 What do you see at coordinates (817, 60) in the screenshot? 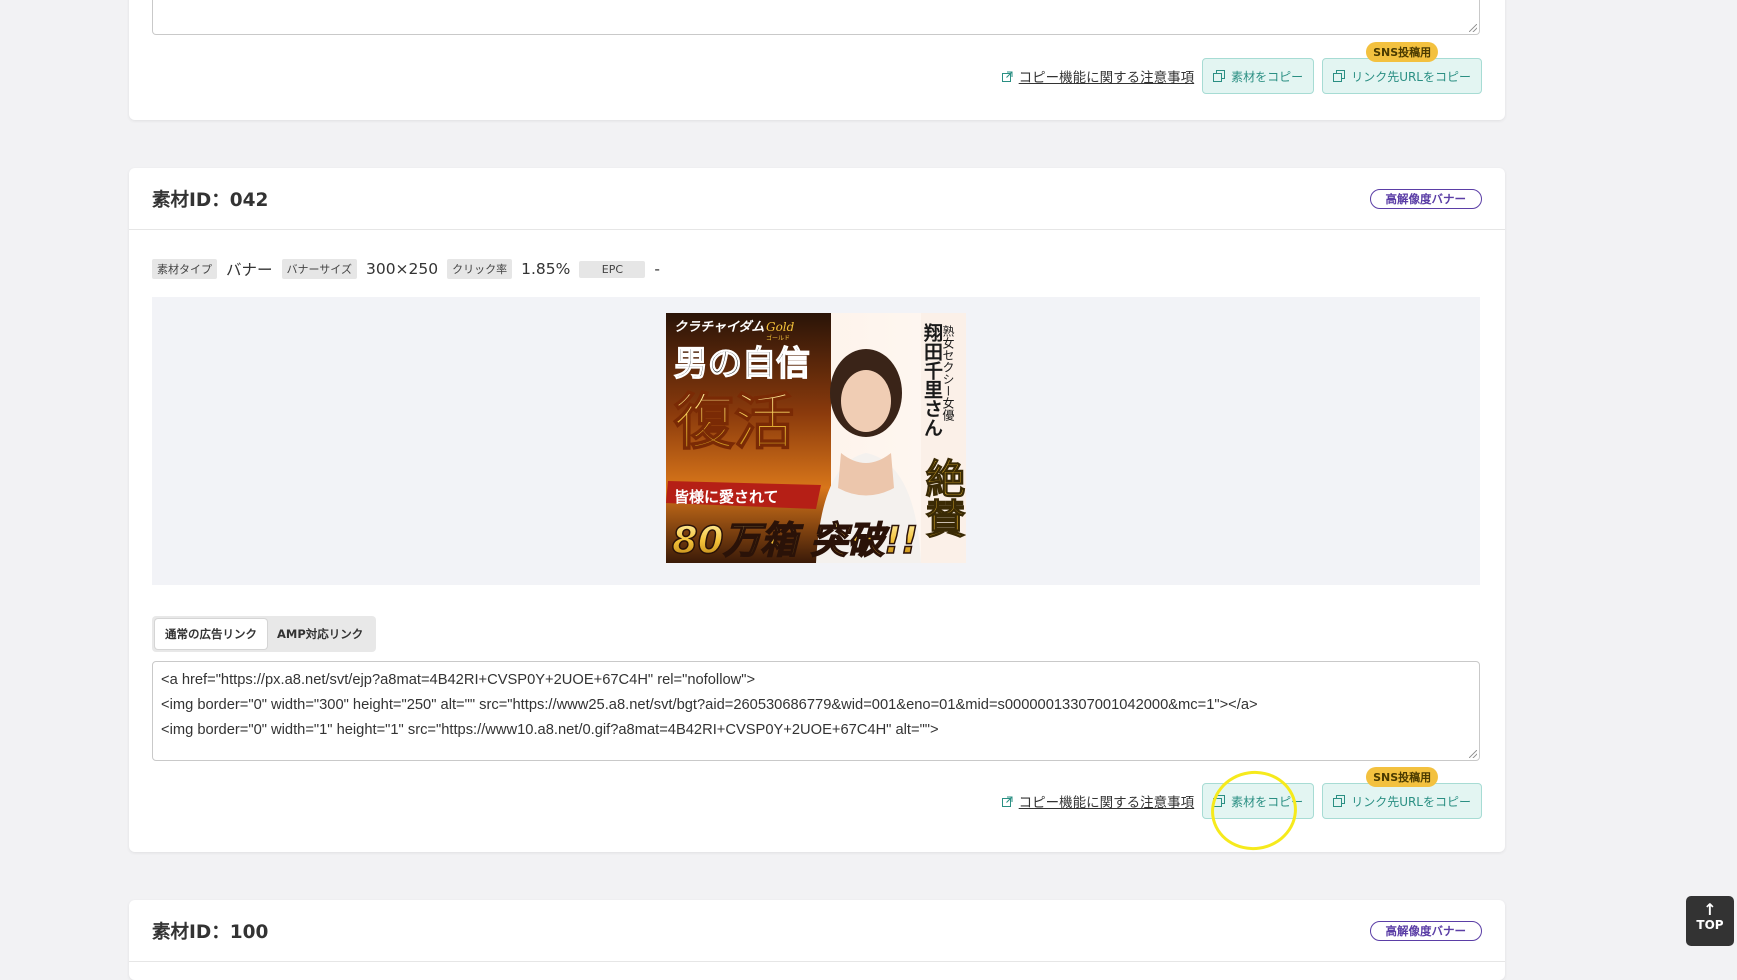
I see `material-card-previous: コピー機能に関する注意事項 素材をコピー SNS投稿用 リンク先URLをコピー` at bounding box center [817, 60].